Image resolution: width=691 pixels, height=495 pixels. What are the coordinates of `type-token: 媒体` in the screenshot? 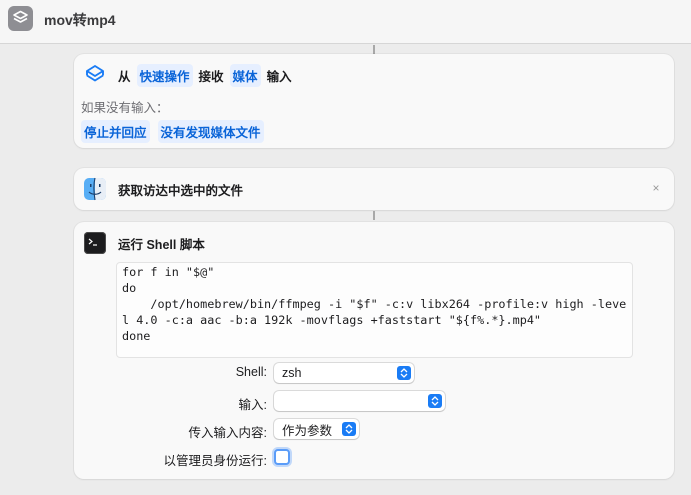 It's located at (245, 75).